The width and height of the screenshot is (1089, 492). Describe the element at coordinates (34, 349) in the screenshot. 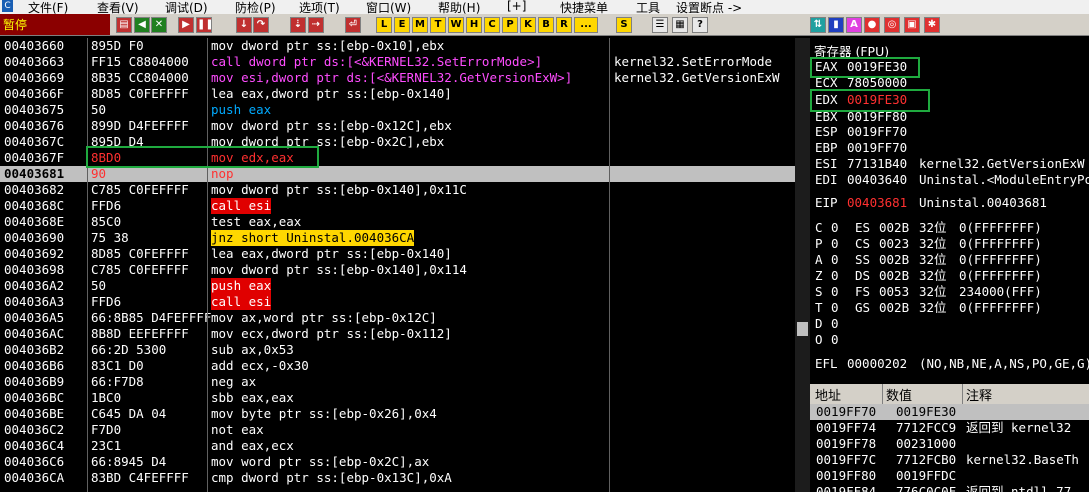

I see `code-address: 004036B2` at that location.